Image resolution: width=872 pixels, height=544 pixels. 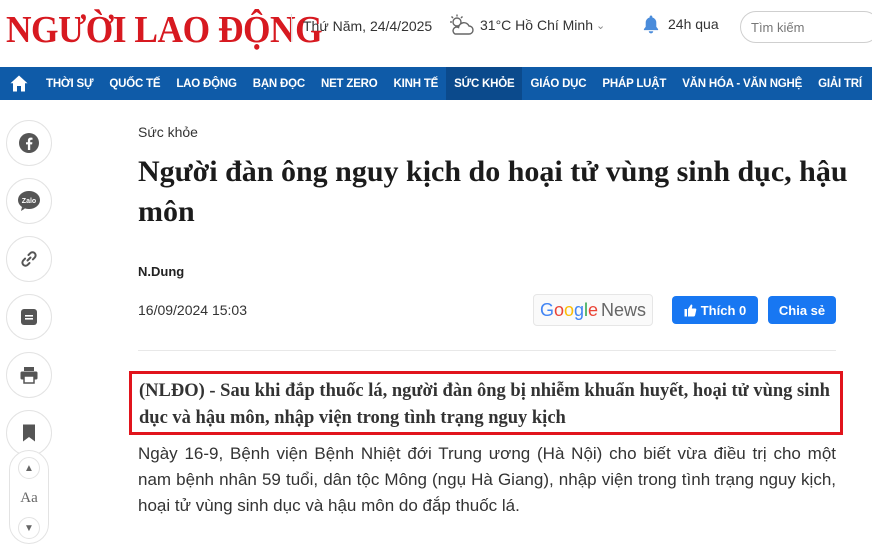 I want to click on nav-item-ban-doc: BẠN ĐỌC, so click(x=279, y=83).